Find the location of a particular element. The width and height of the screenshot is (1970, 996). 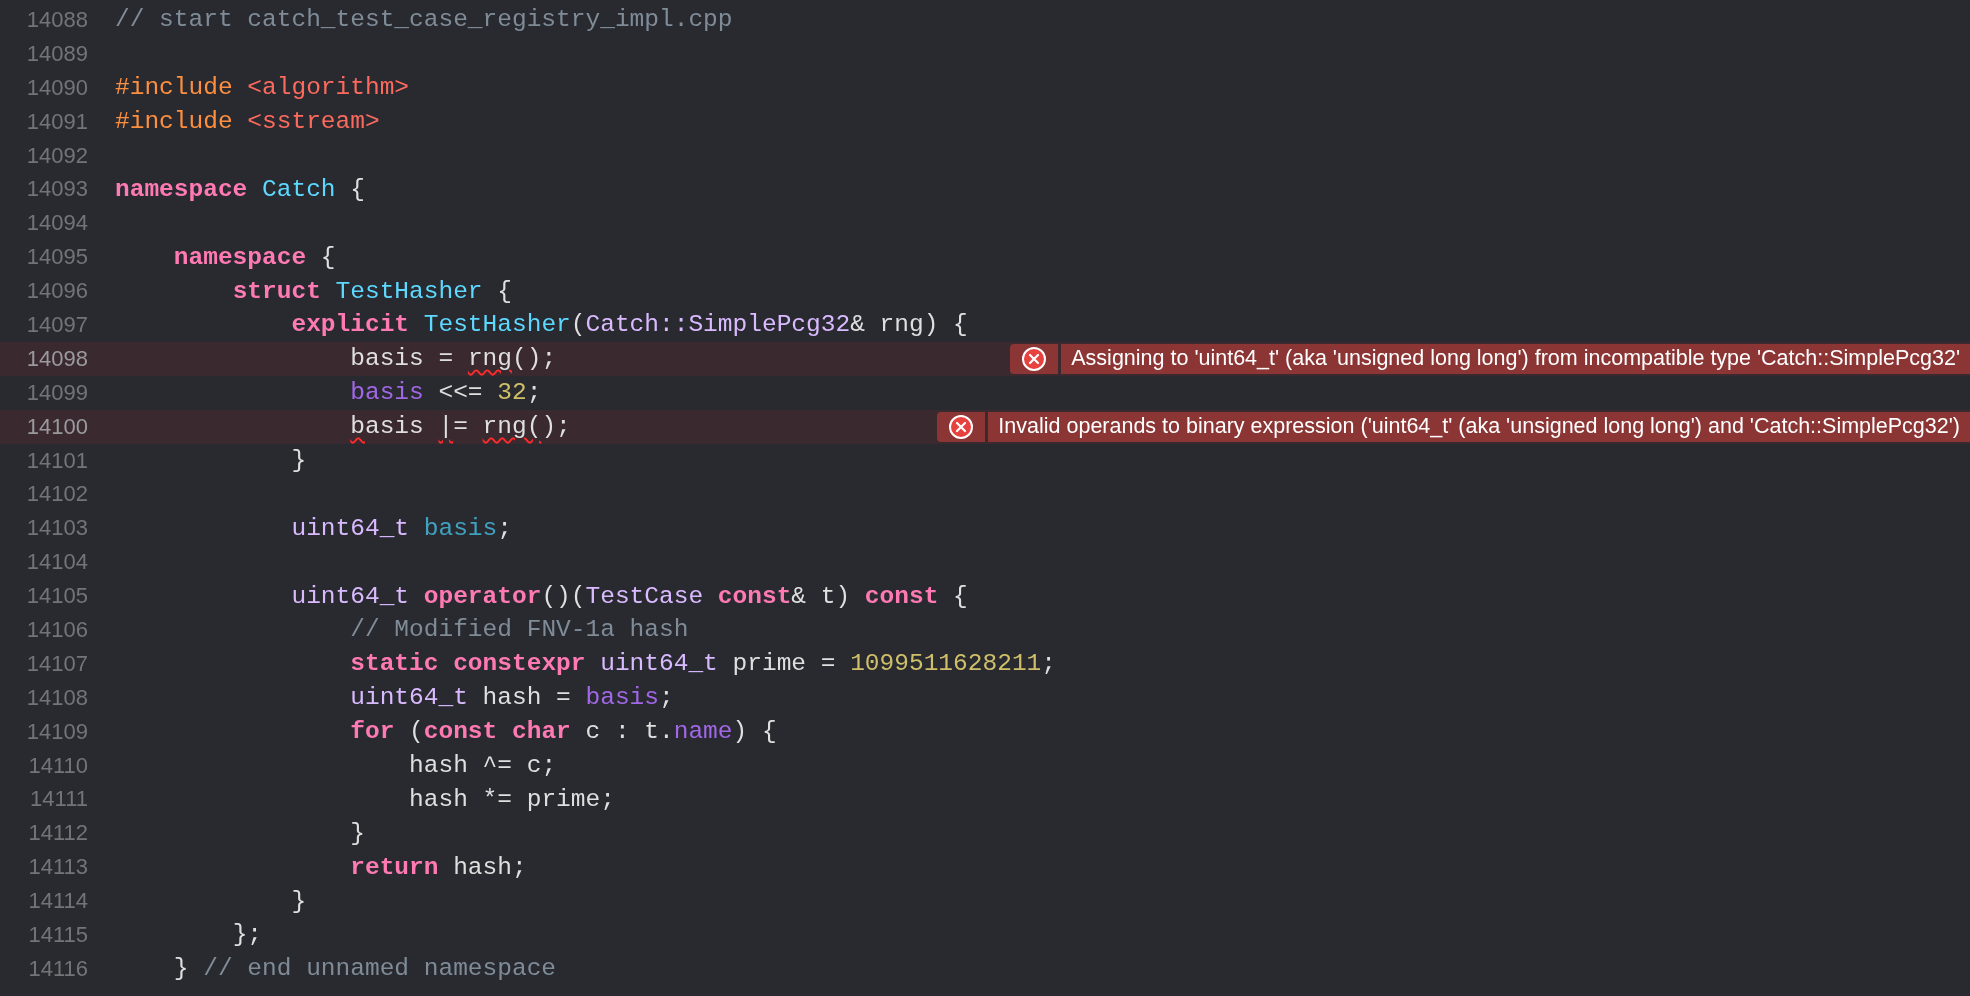

line-number: 14103 is located at coordinates (56, 528).